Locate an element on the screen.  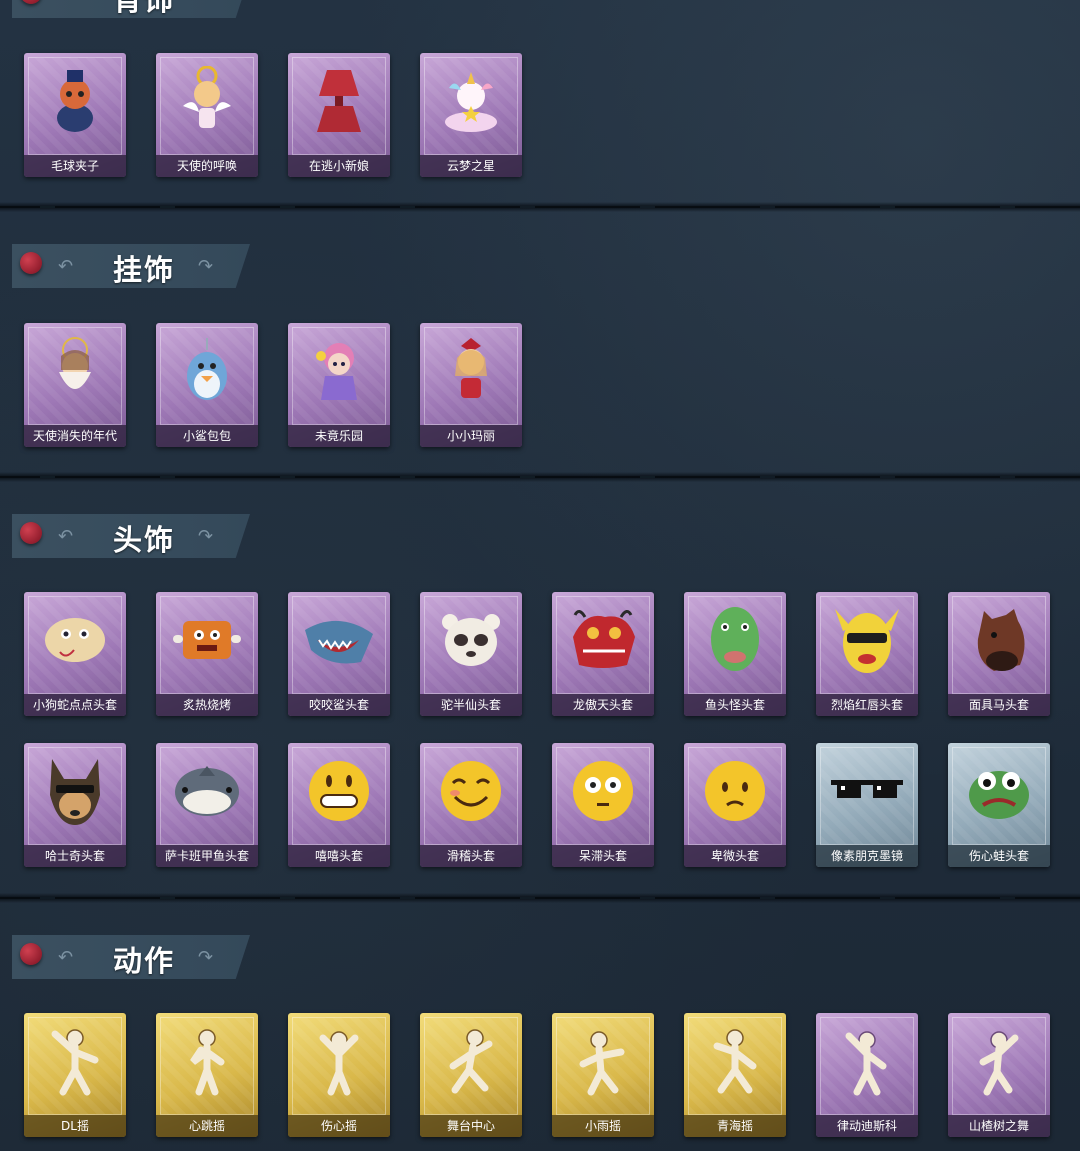
item-card-head-13: 呆滞头套 is located at coordinates (603, 805).